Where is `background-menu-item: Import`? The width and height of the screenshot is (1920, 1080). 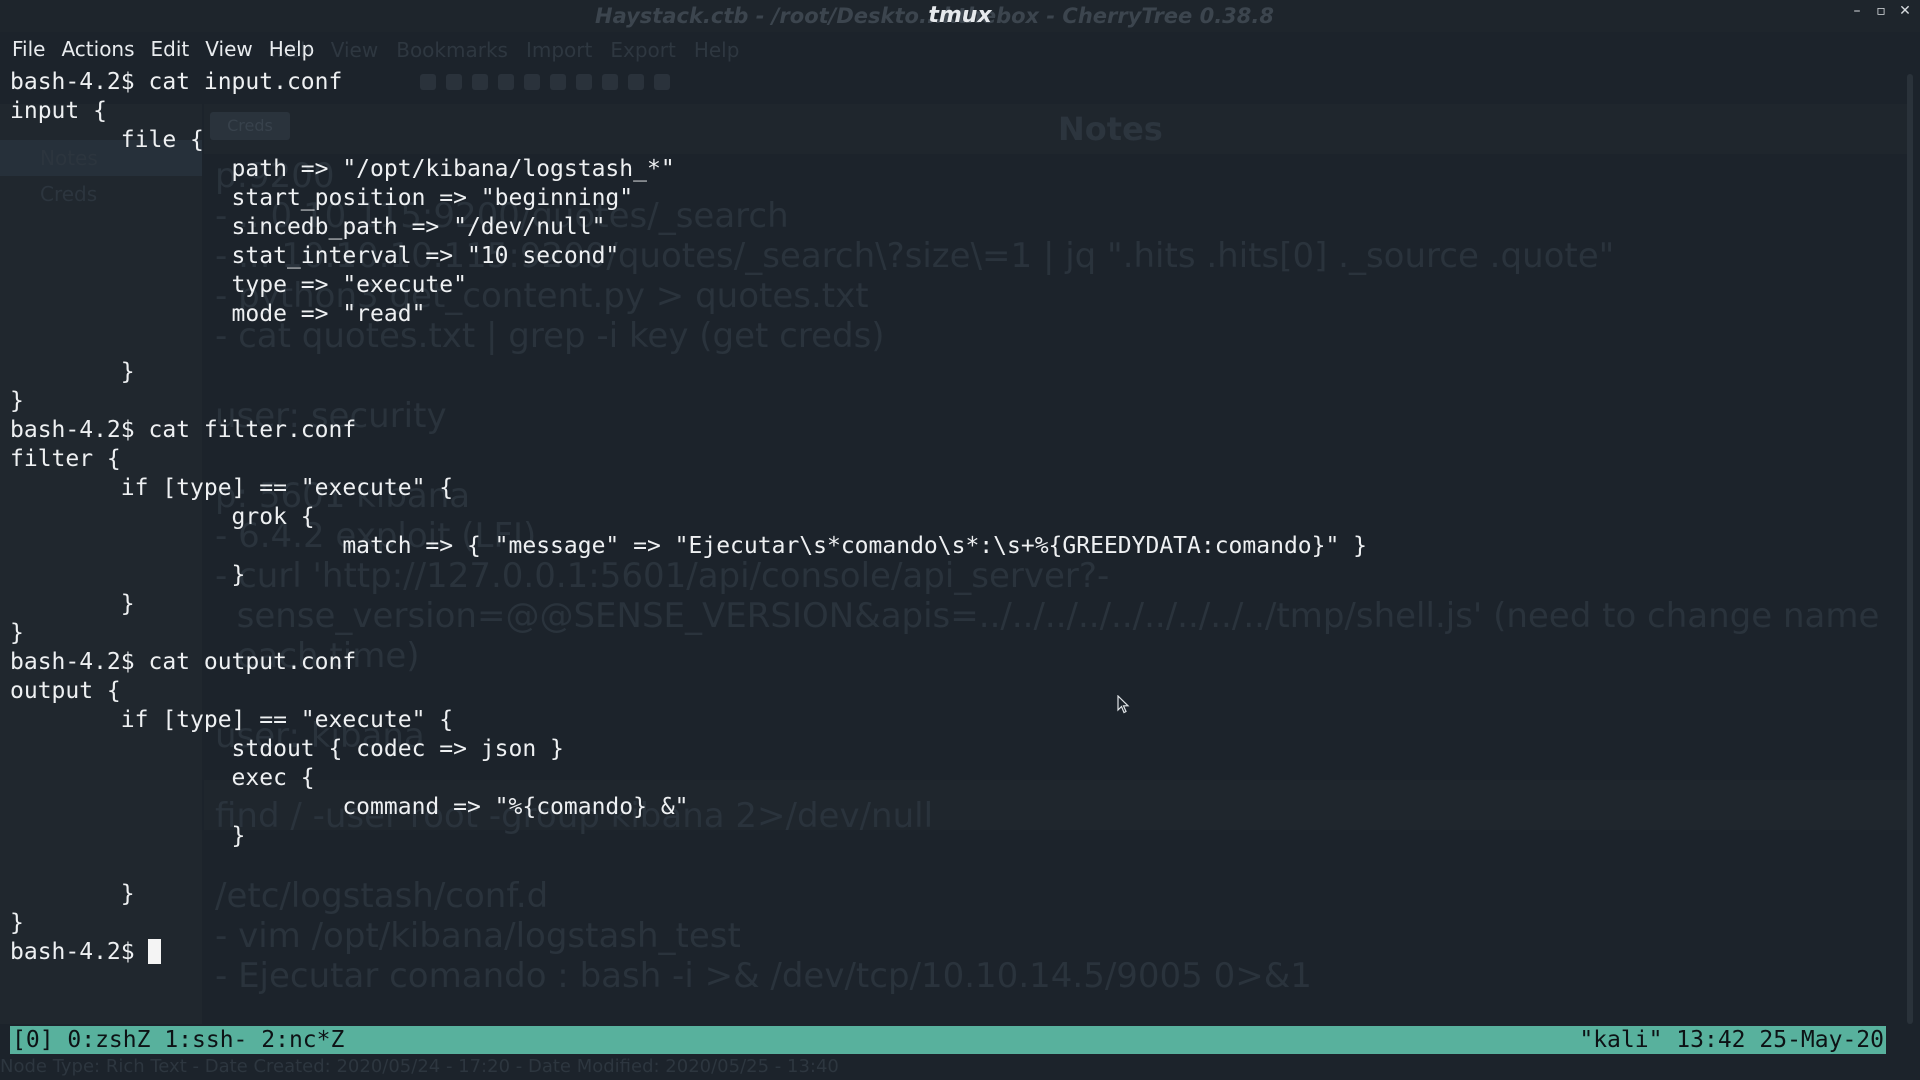
background-menu-item: Import is located at coordinates (559, 50).